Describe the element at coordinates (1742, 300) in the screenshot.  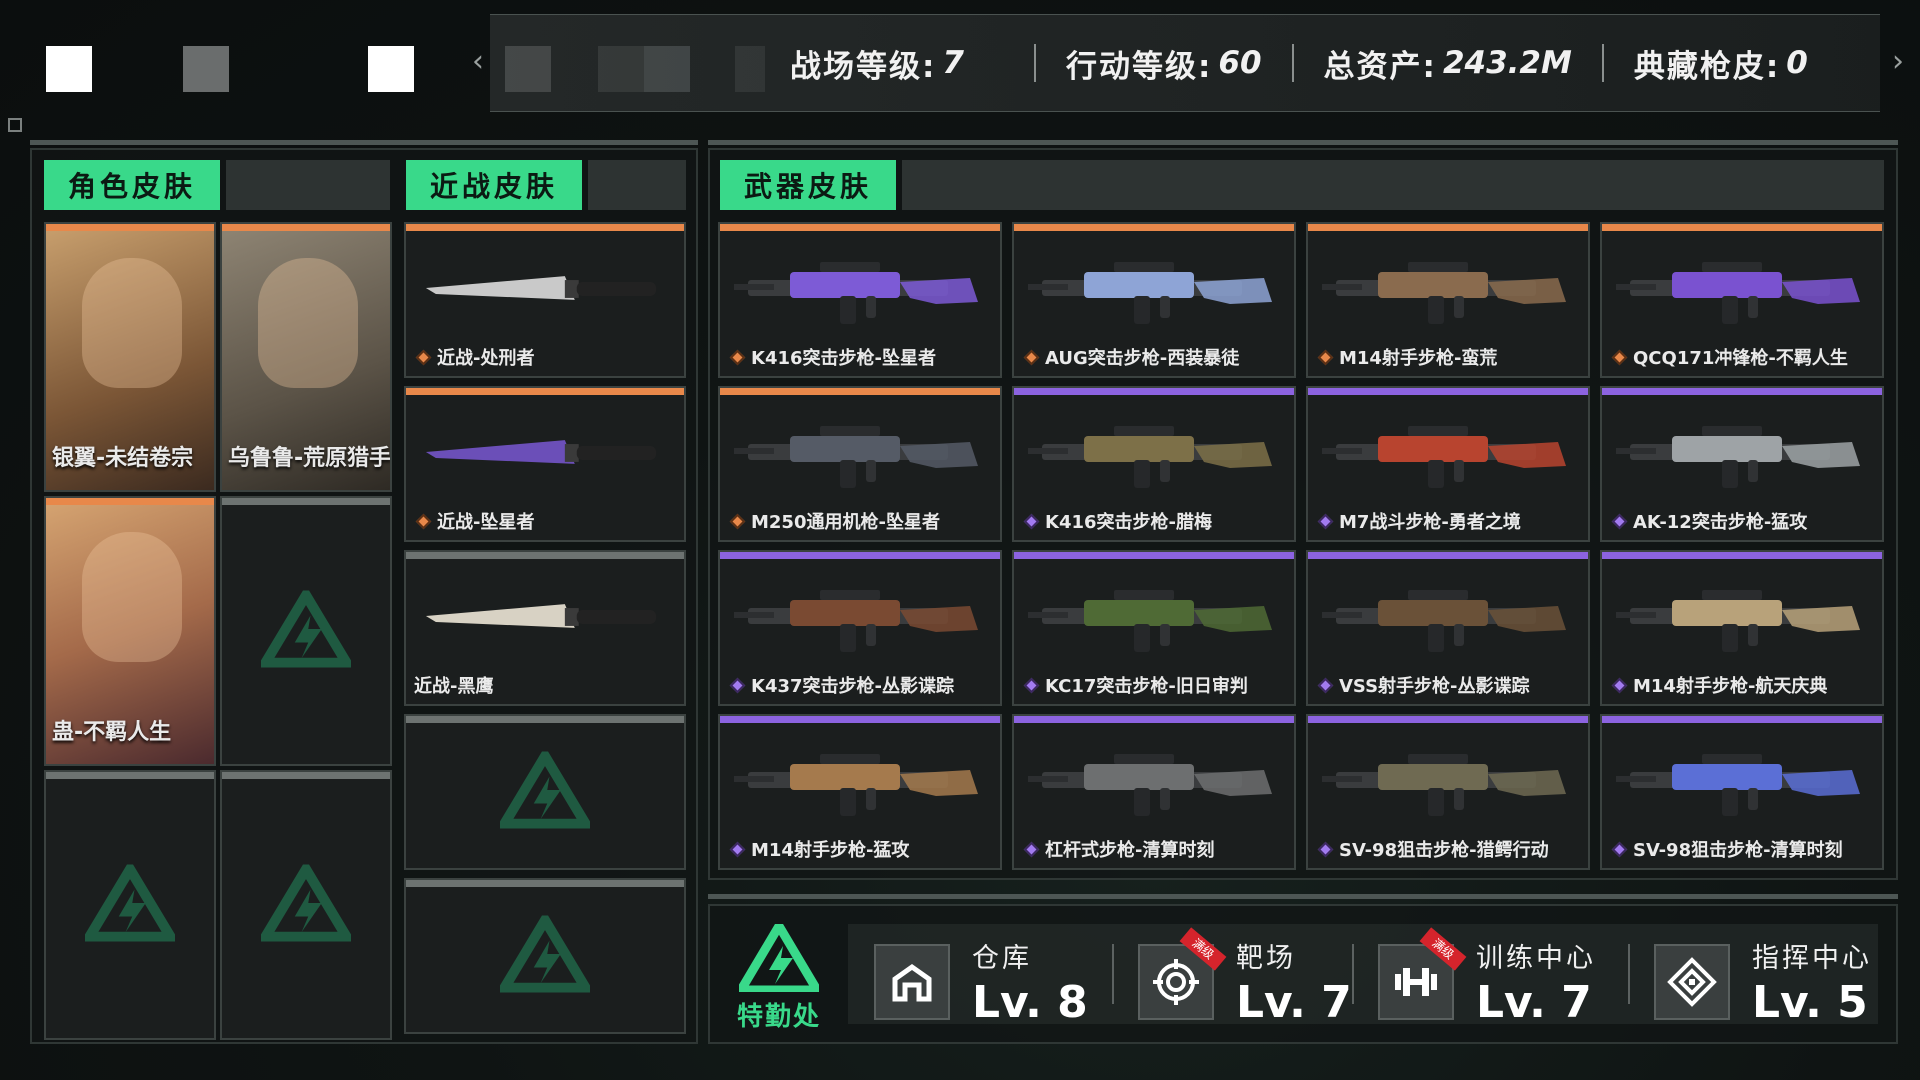
I see `weapon-skin-card: QCQ171冲锋枪-不羁人生` at that location.